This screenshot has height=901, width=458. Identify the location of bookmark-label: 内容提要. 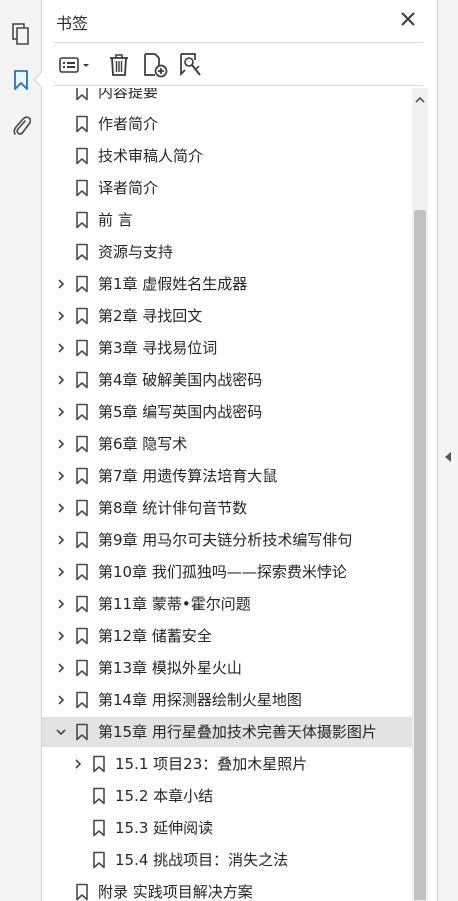
(128, 94).